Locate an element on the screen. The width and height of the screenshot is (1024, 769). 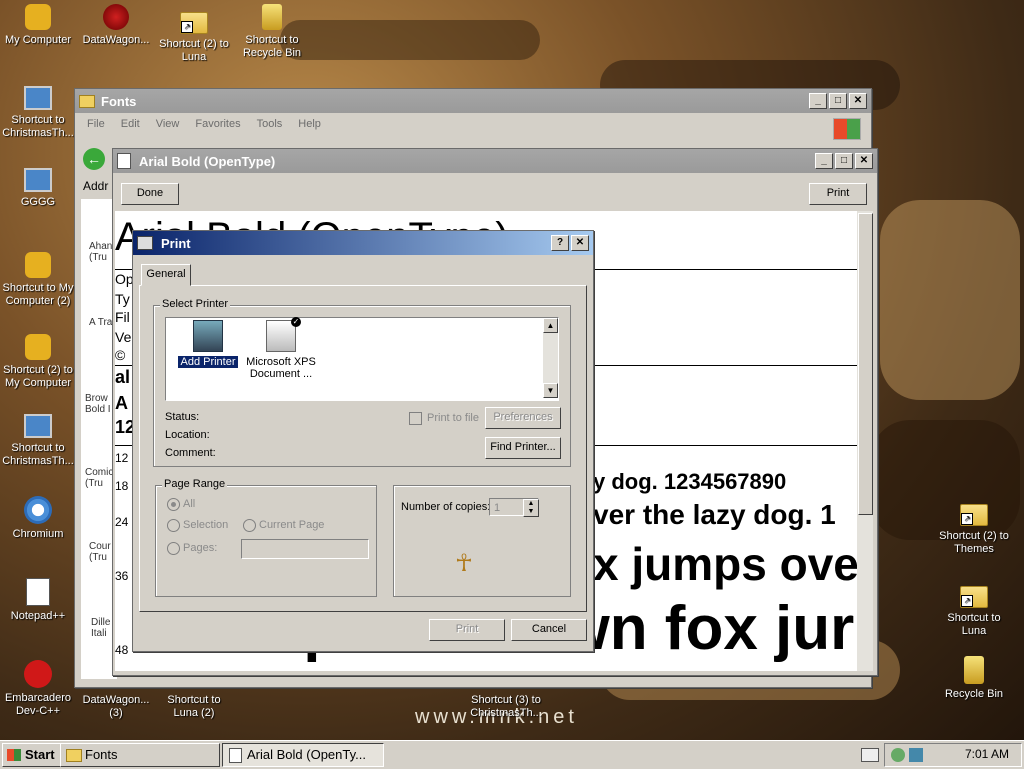
desktop-icon-shortcut-luna-2: Shortcut to Luna (2) is located at coordinates (194, 707).